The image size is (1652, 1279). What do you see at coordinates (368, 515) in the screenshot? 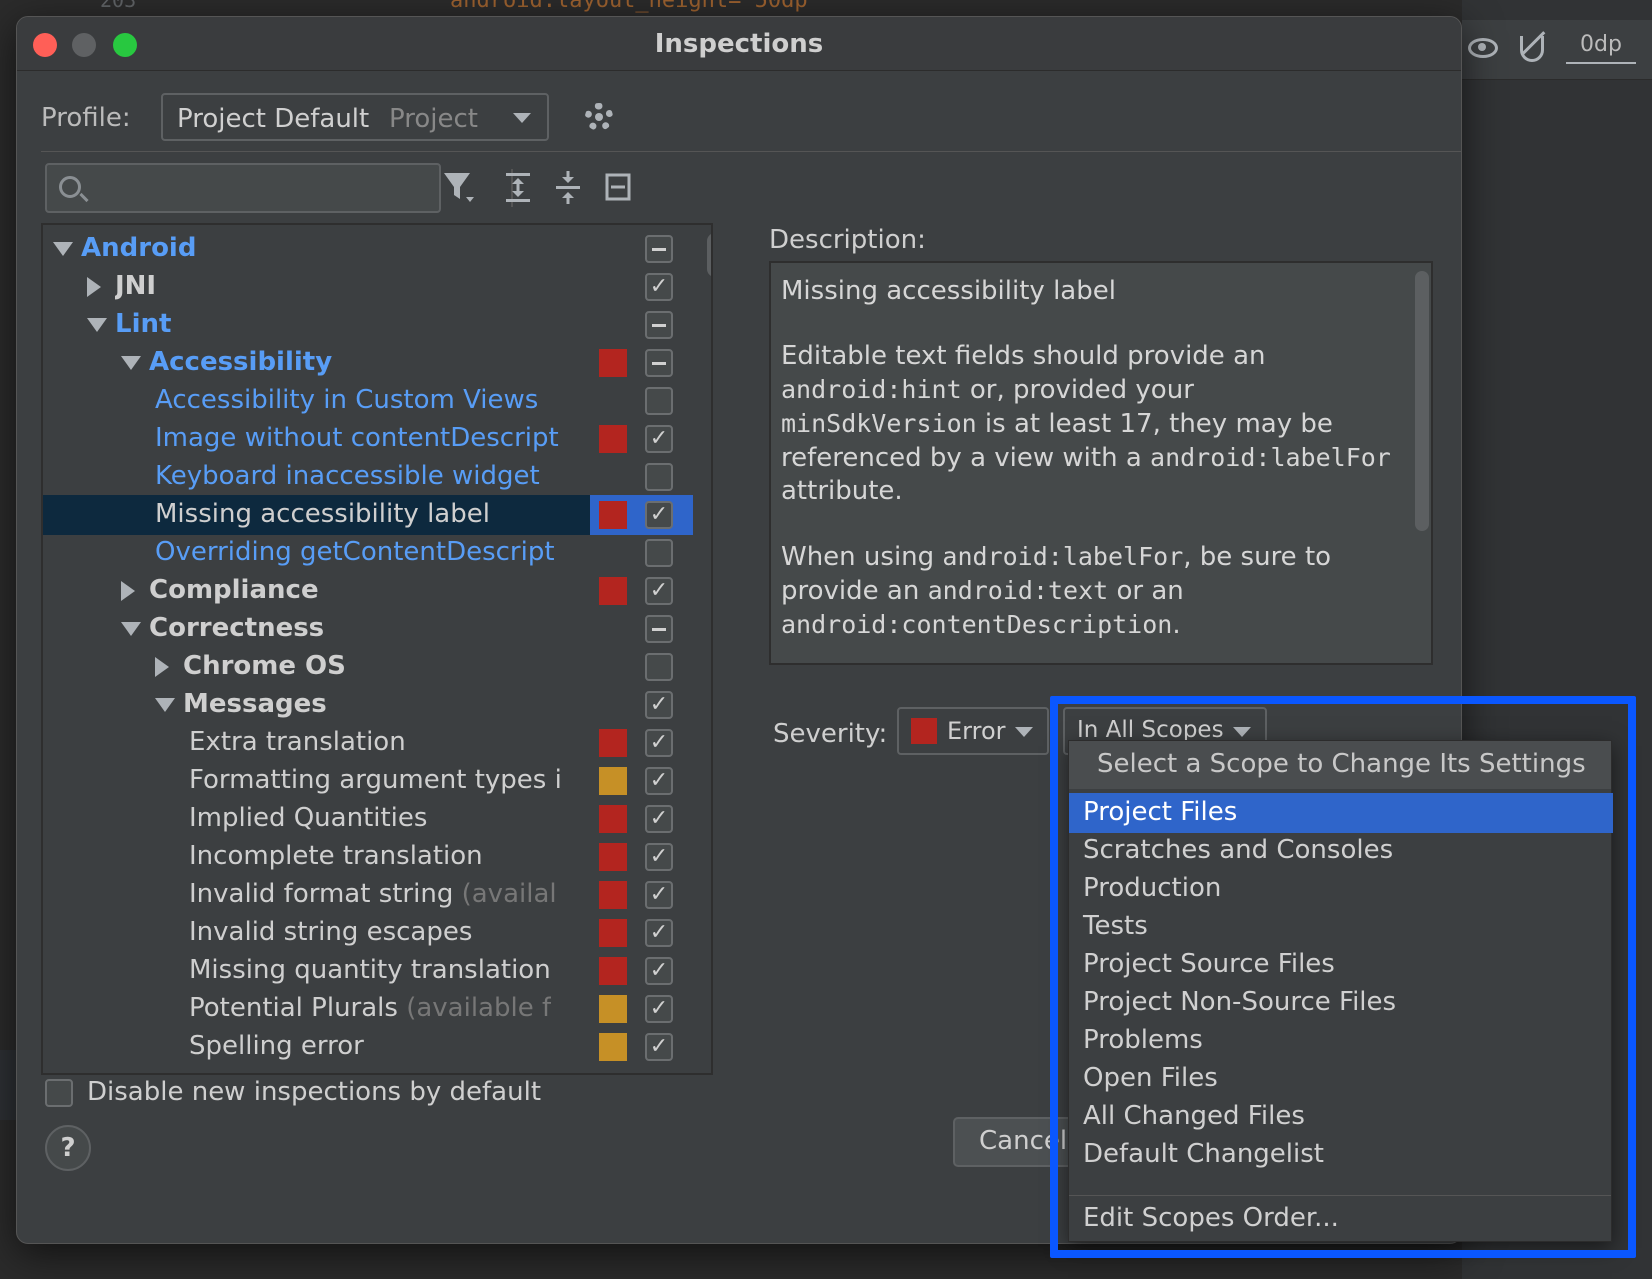
I see `tree-row: Missing accessibility label ✓` at bounding box center [368, 515].